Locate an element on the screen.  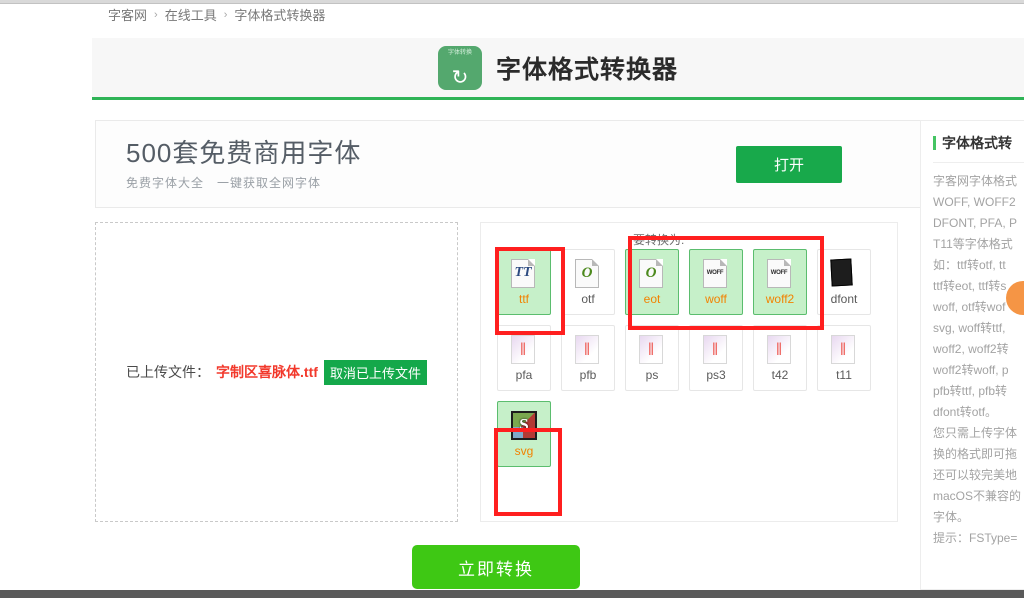
format-option-label: ttf is located at coordinates (523, 298).